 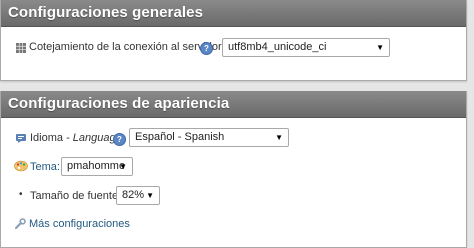 I want to click on language-select: Español - Spanish ▼, so click(x=209, y=137).